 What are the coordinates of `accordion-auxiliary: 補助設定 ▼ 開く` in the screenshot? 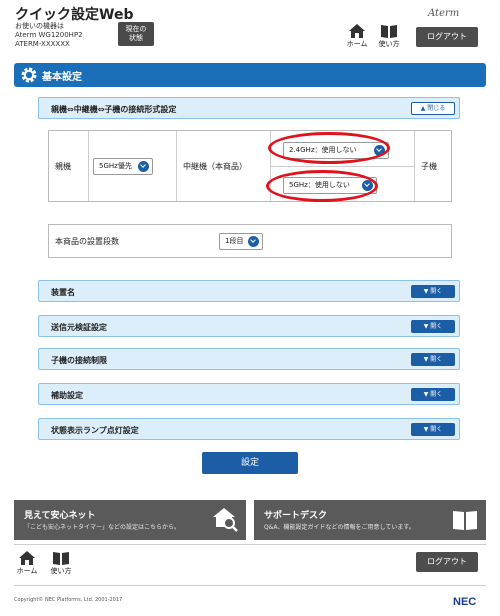 It's located at (249, 394).